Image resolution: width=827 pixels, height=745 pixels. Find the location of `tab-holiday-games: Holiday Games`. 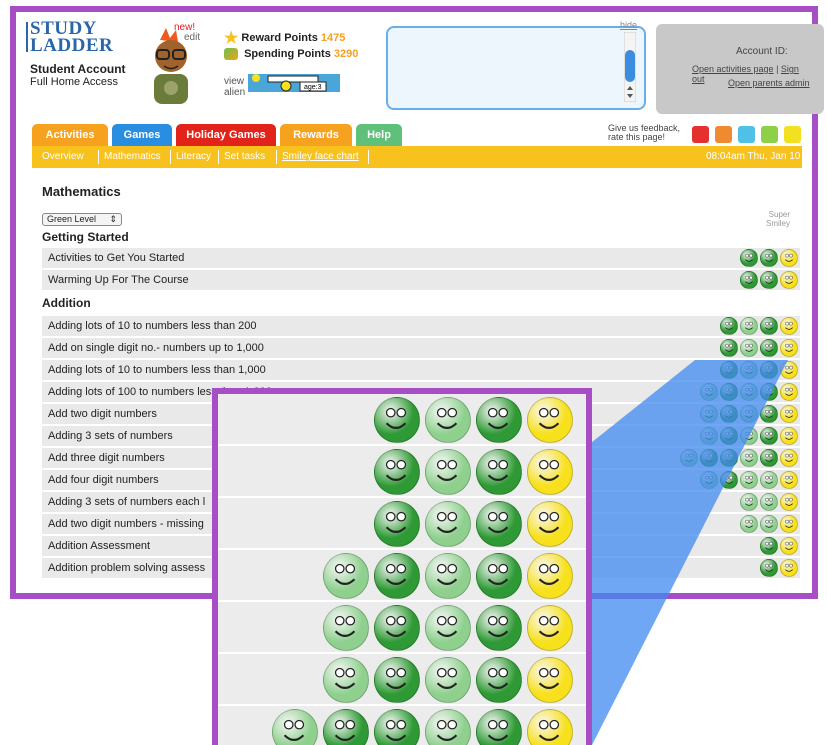

tab-holiday-games: Holiday Games is located at coordinates (226, 135).